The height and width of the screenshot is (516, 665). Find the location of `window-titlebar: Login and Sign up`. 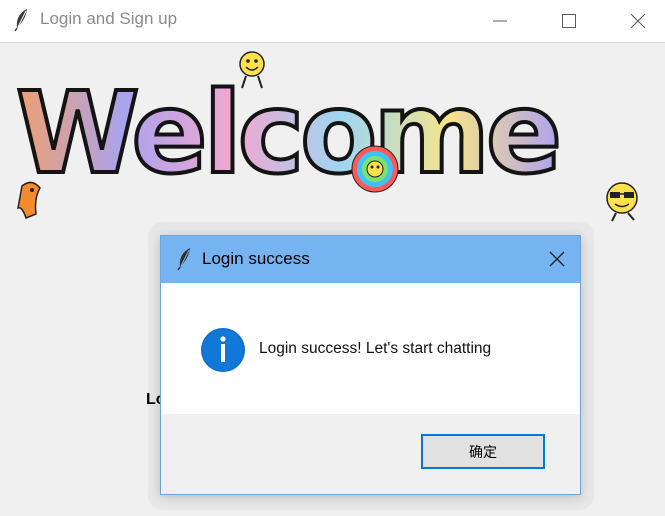

window-titlebar: Login and Sign up is located at coordinates (332, 21).